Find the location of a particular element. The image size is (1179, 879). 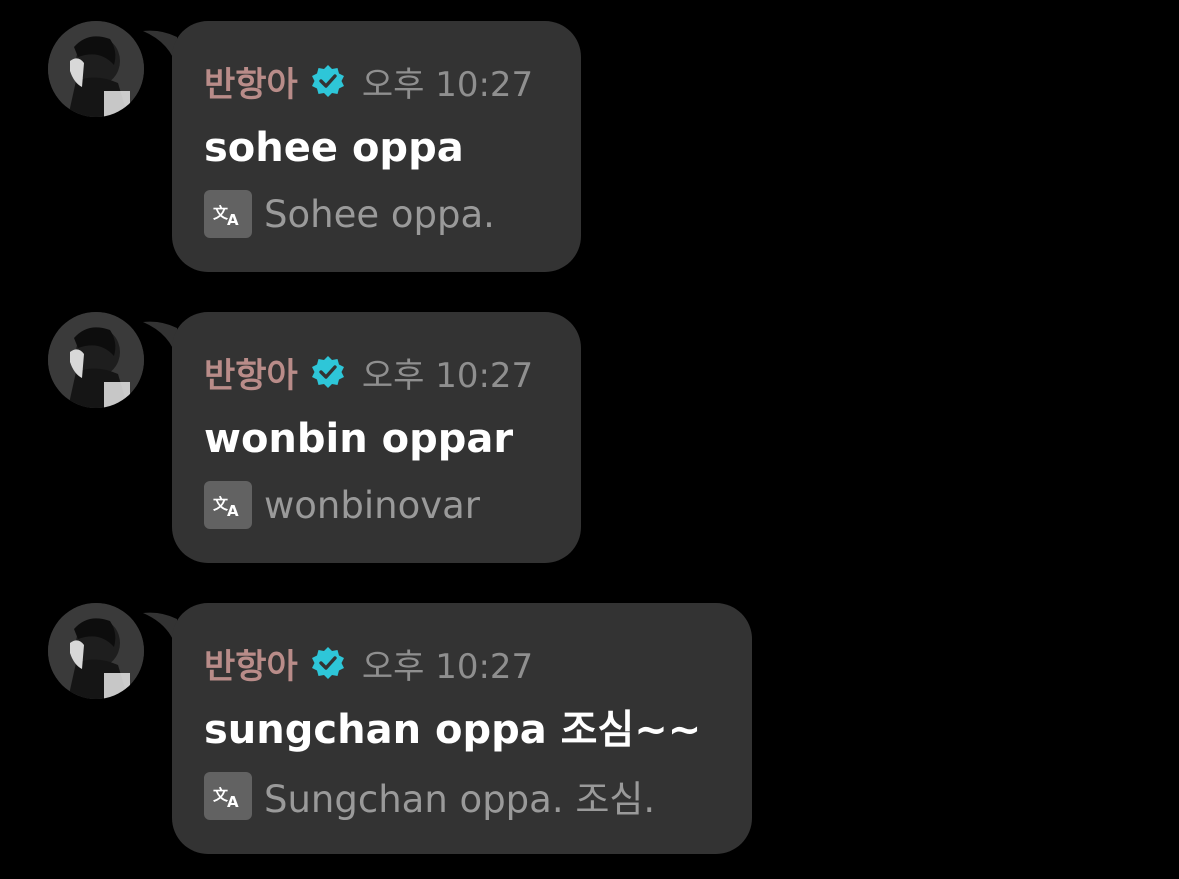

message-bubble: 반항아 오후 10:27 sohee oppa 文 A Sohee oppa. is located at coordinates (376, 146).